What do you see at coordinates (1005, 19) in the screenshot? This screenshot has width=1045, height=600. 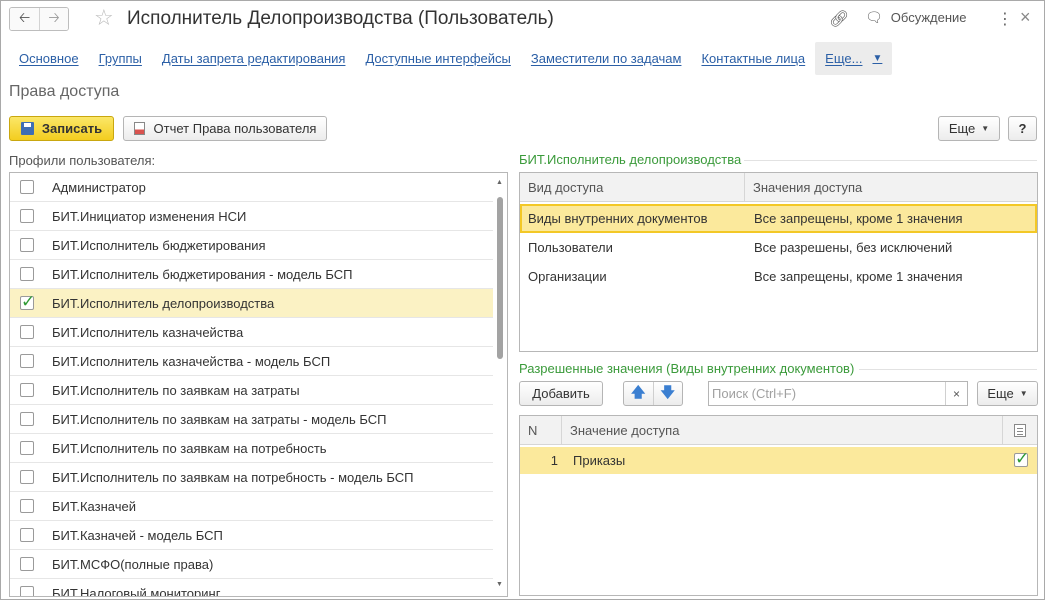 I see `kebab-menu-icon: ⋮` at bounding box center [1005, 19].